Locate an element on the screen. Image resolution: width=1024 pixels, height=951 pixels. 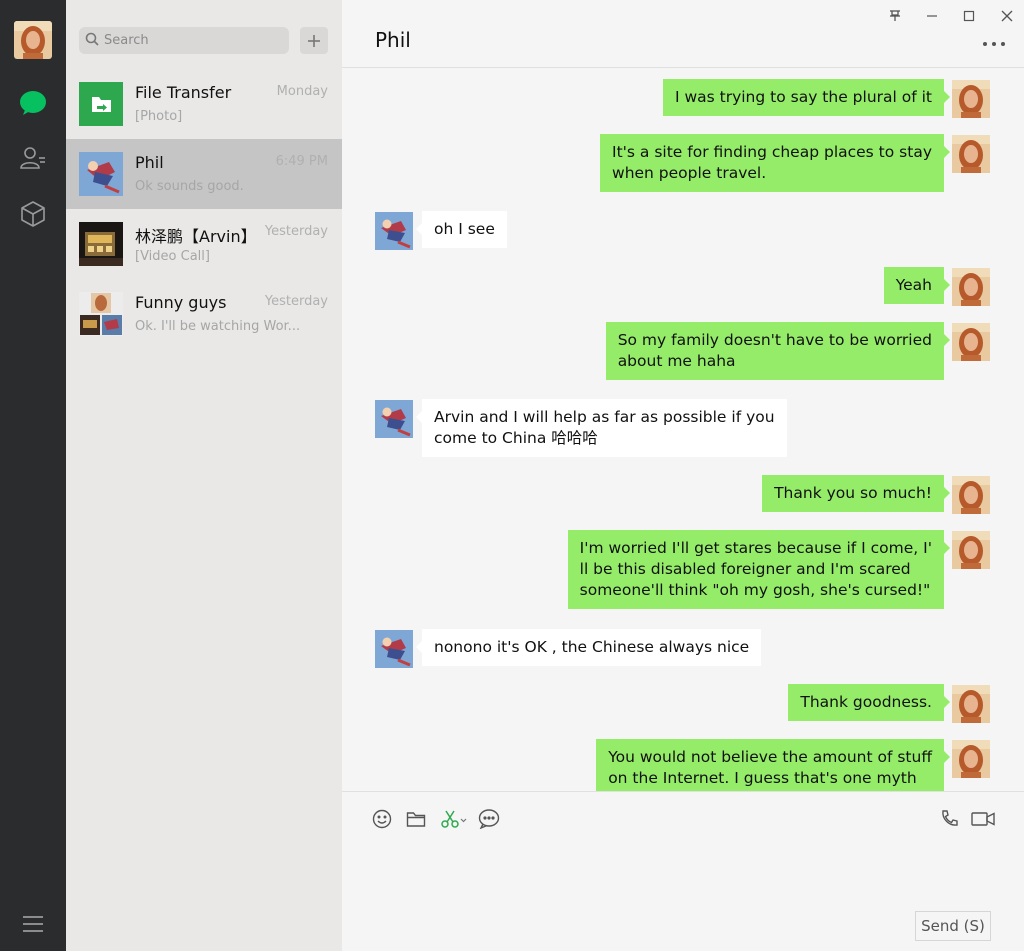
conversation-preview: [Photo] is located at coordinates (159, 116).